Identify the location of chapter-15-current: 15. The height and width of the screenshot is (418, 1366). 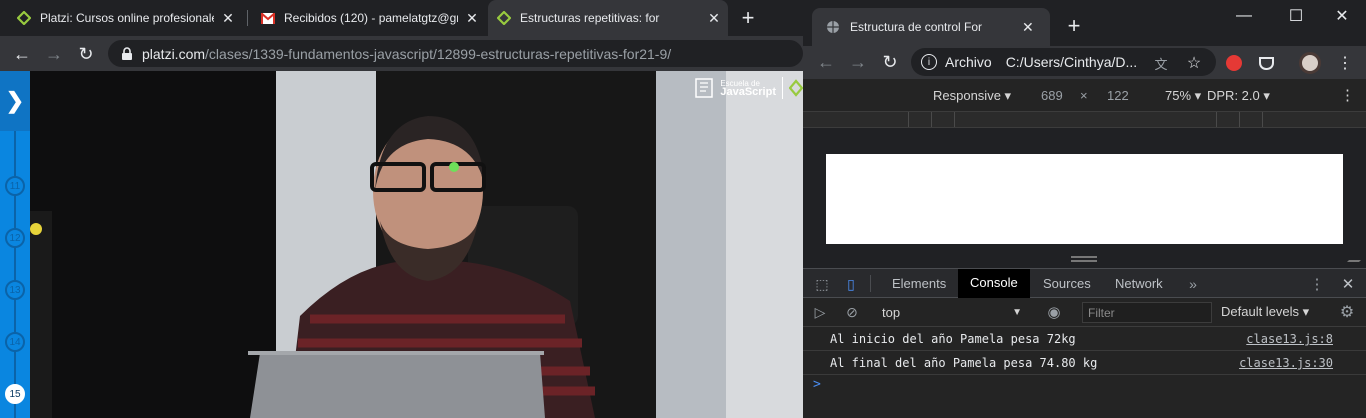
(15, 394).